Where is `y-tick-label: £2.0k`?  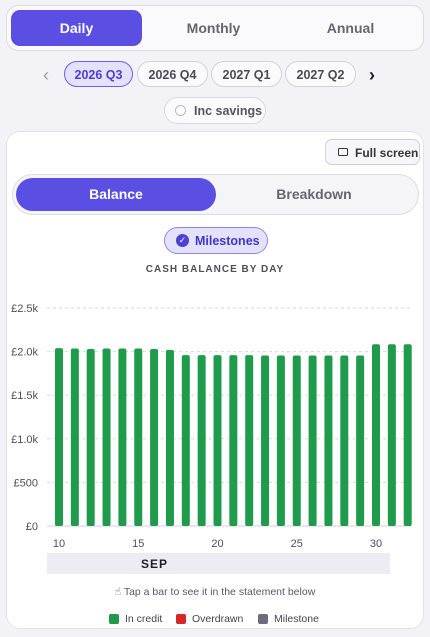
y-tick-label: £2.0k is located at coordinates (24, 353).